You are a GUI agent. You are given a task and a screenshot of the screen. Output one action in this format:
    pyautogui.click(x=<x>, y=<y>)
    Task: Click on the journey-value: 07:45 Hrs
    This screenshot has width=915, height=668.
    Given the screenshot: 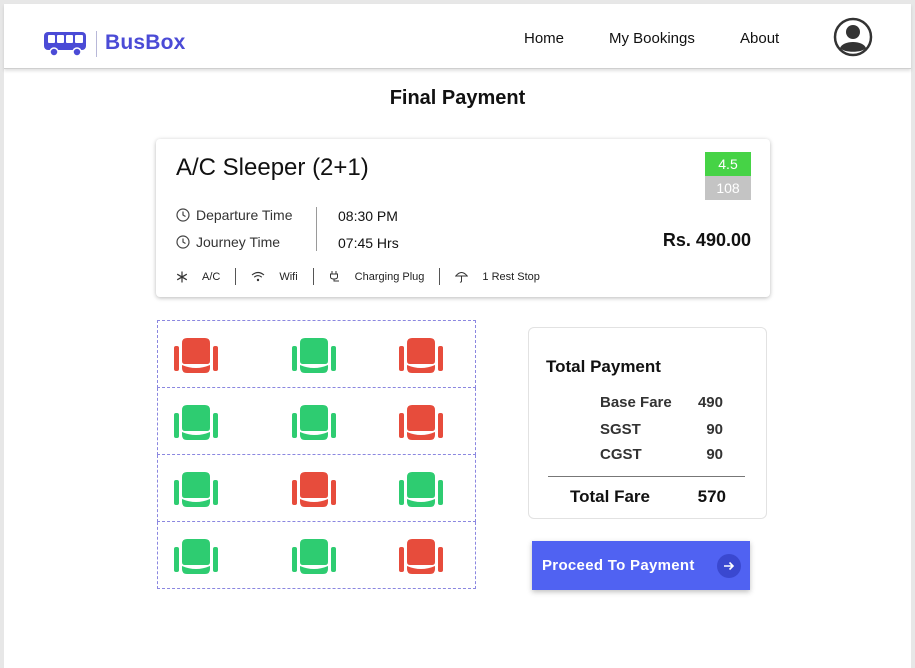 What is the action you would take?
    pyautogui.click(x=368, y=243)
    